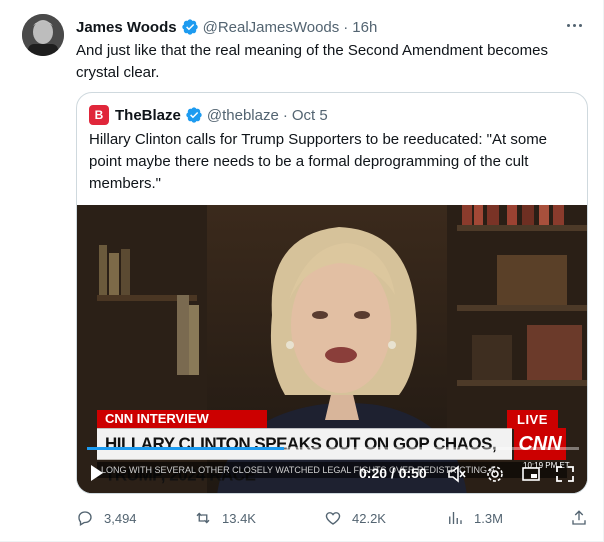 Image resolution: width=604 pixels, height=542 pixels. I want to click on quote-time: Oct 5, so click(310, 115).